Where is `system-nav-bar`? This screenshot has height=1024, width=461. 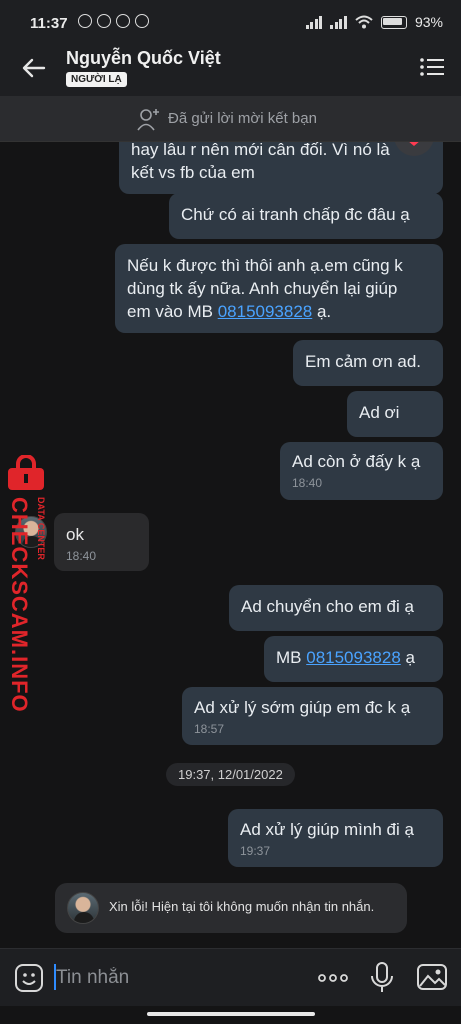
system-nav-bar is located at coordinates (230, 1015).